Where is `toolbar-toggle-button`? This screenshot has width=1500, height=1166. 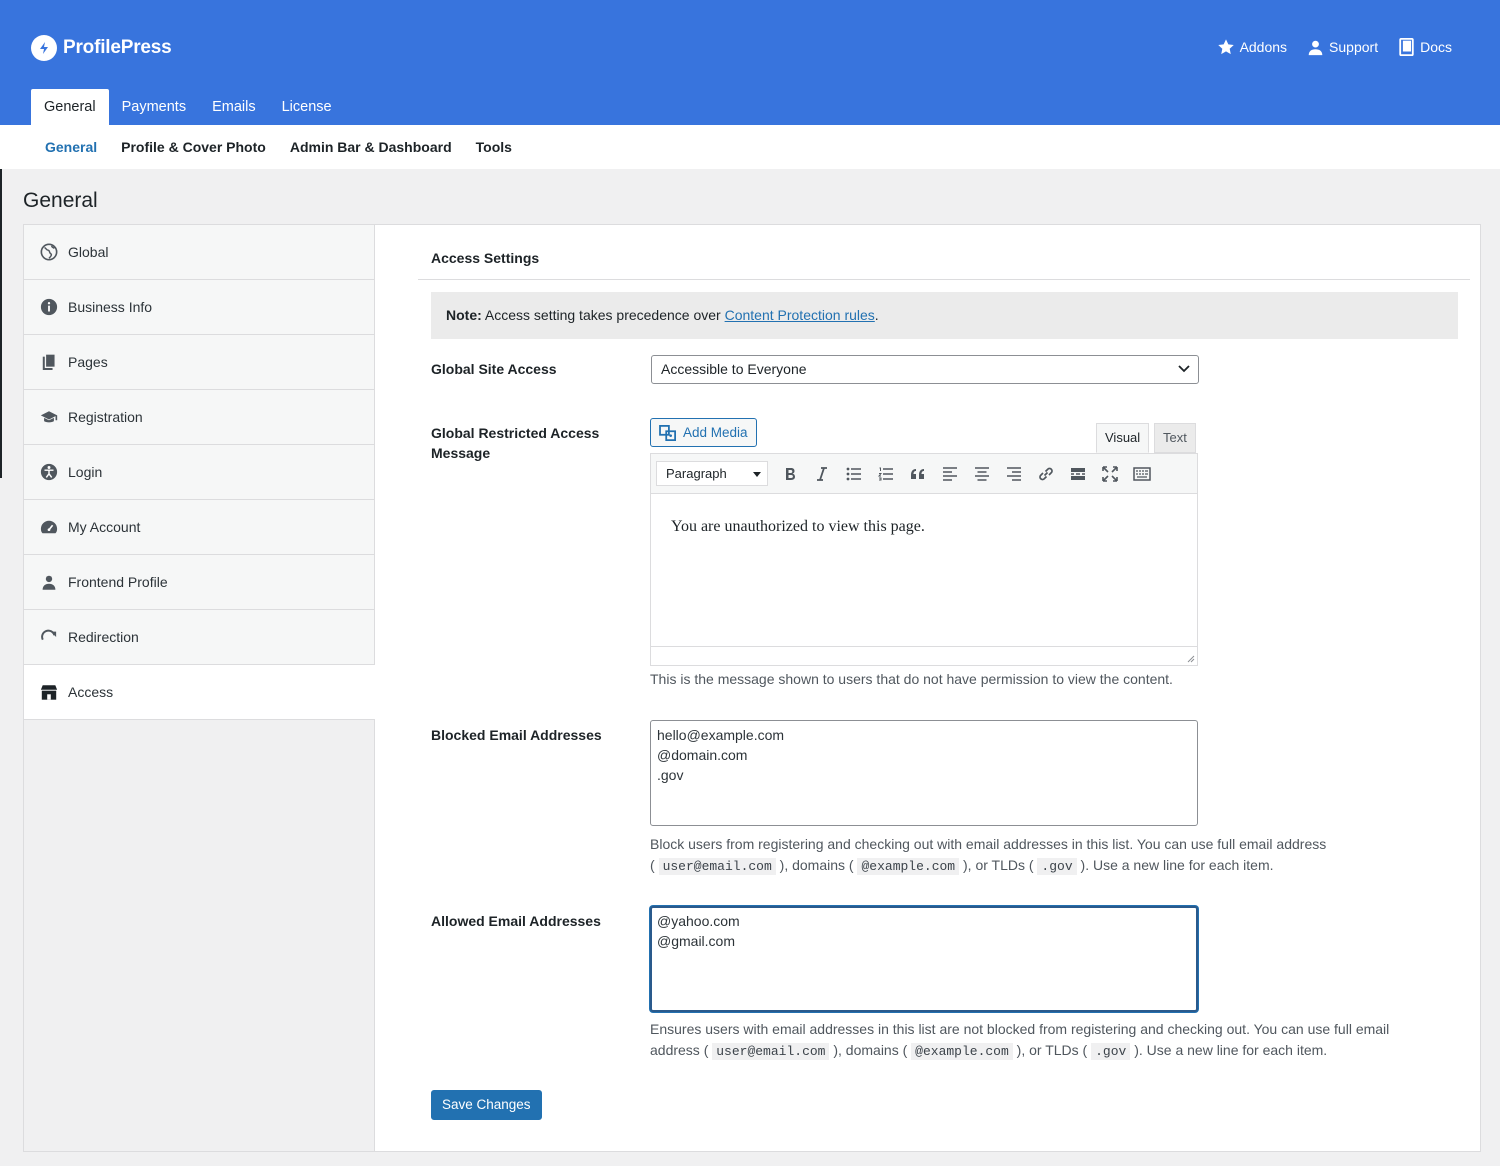 toolbar-toggle-button is located at coordinates (1142, 474).